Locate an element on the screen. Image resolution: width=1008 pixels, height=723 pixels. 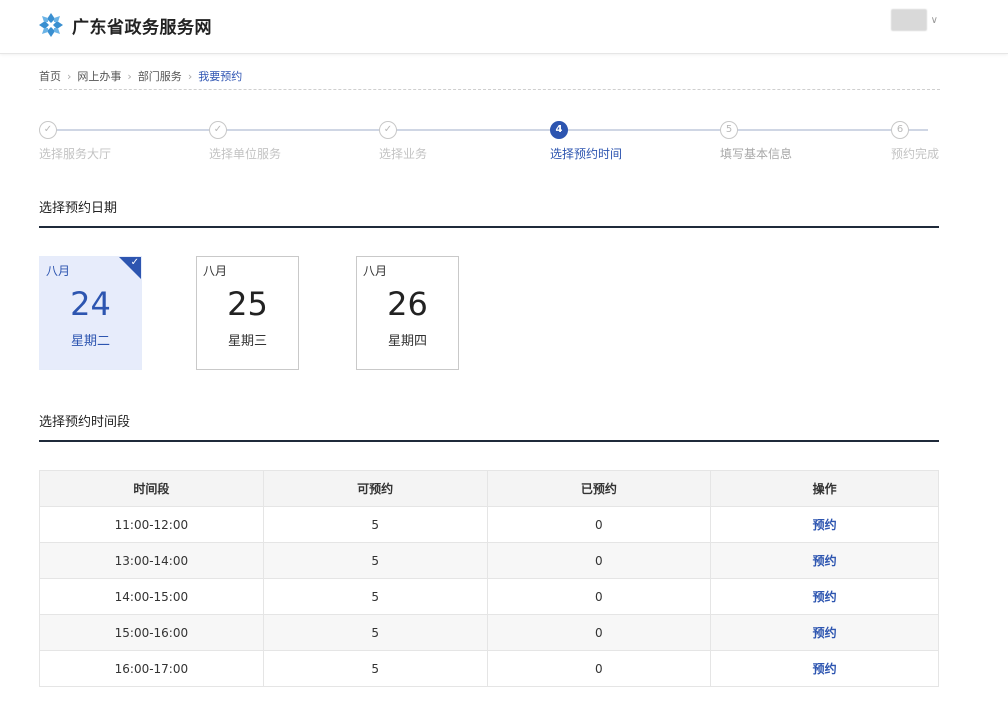
date-weekday: 星期四 is located at coordinates (407, 341).